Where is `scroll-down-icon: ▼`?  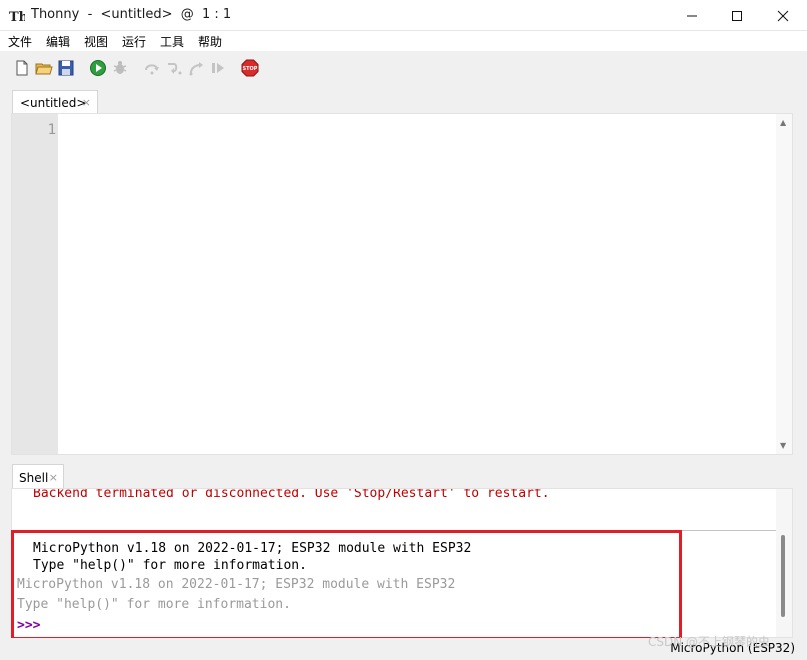
scroll-down-icon: ▼ is located at coordinates (783, 445).